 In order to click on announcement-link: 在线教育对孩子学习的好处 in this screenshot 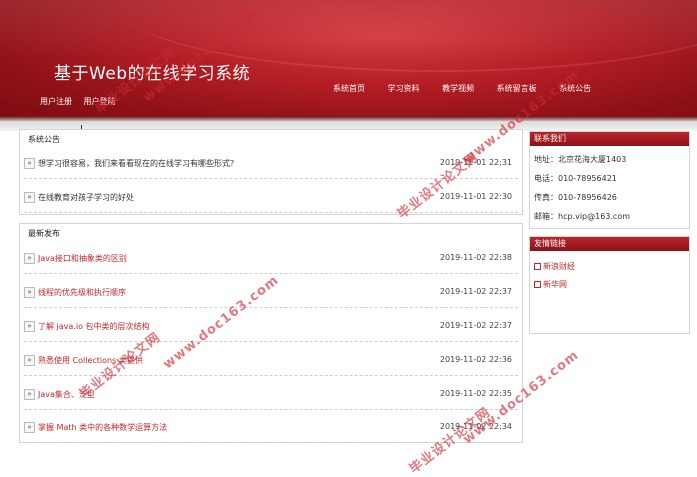, I will do `click(86, 197)`.